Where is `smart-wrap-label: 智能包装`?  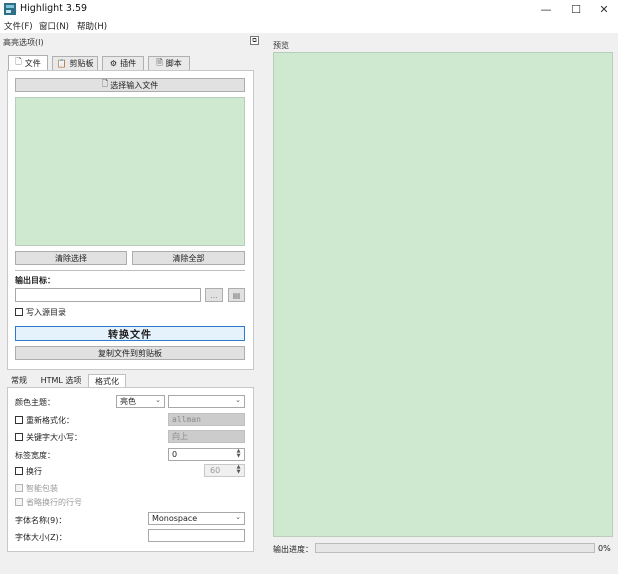 smart-wrap-label: 智能包装 is located at coordinates (42, 488).